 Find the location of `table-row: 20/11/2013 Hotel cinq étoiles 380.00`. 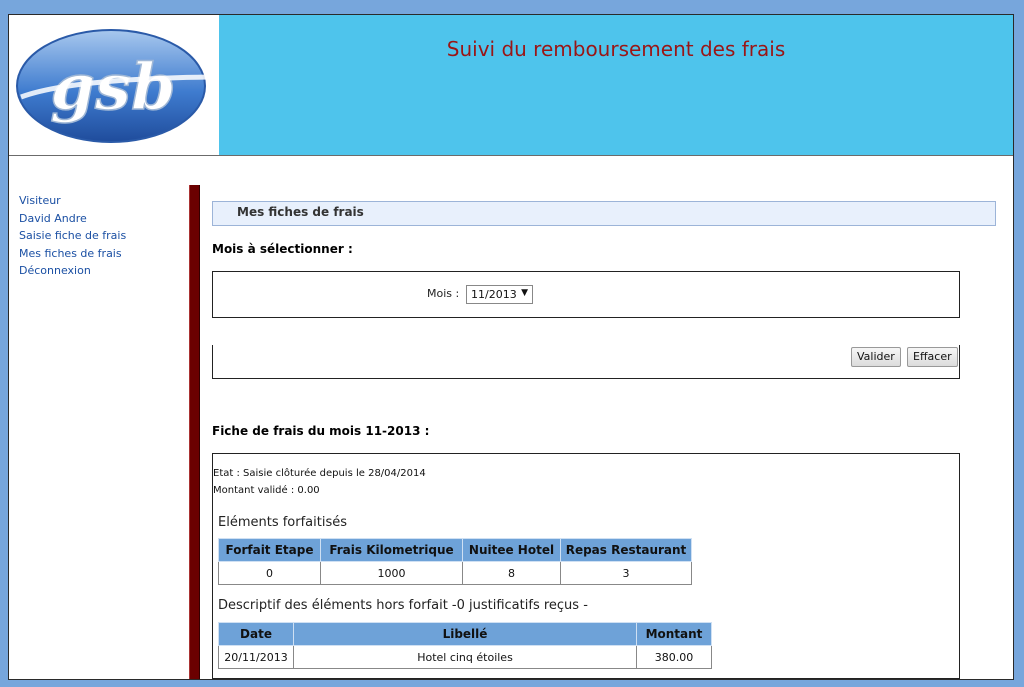

table-row: 20/11/2013 Hotel cinq étoiles 380.00 is located at coordinates (465, 657).